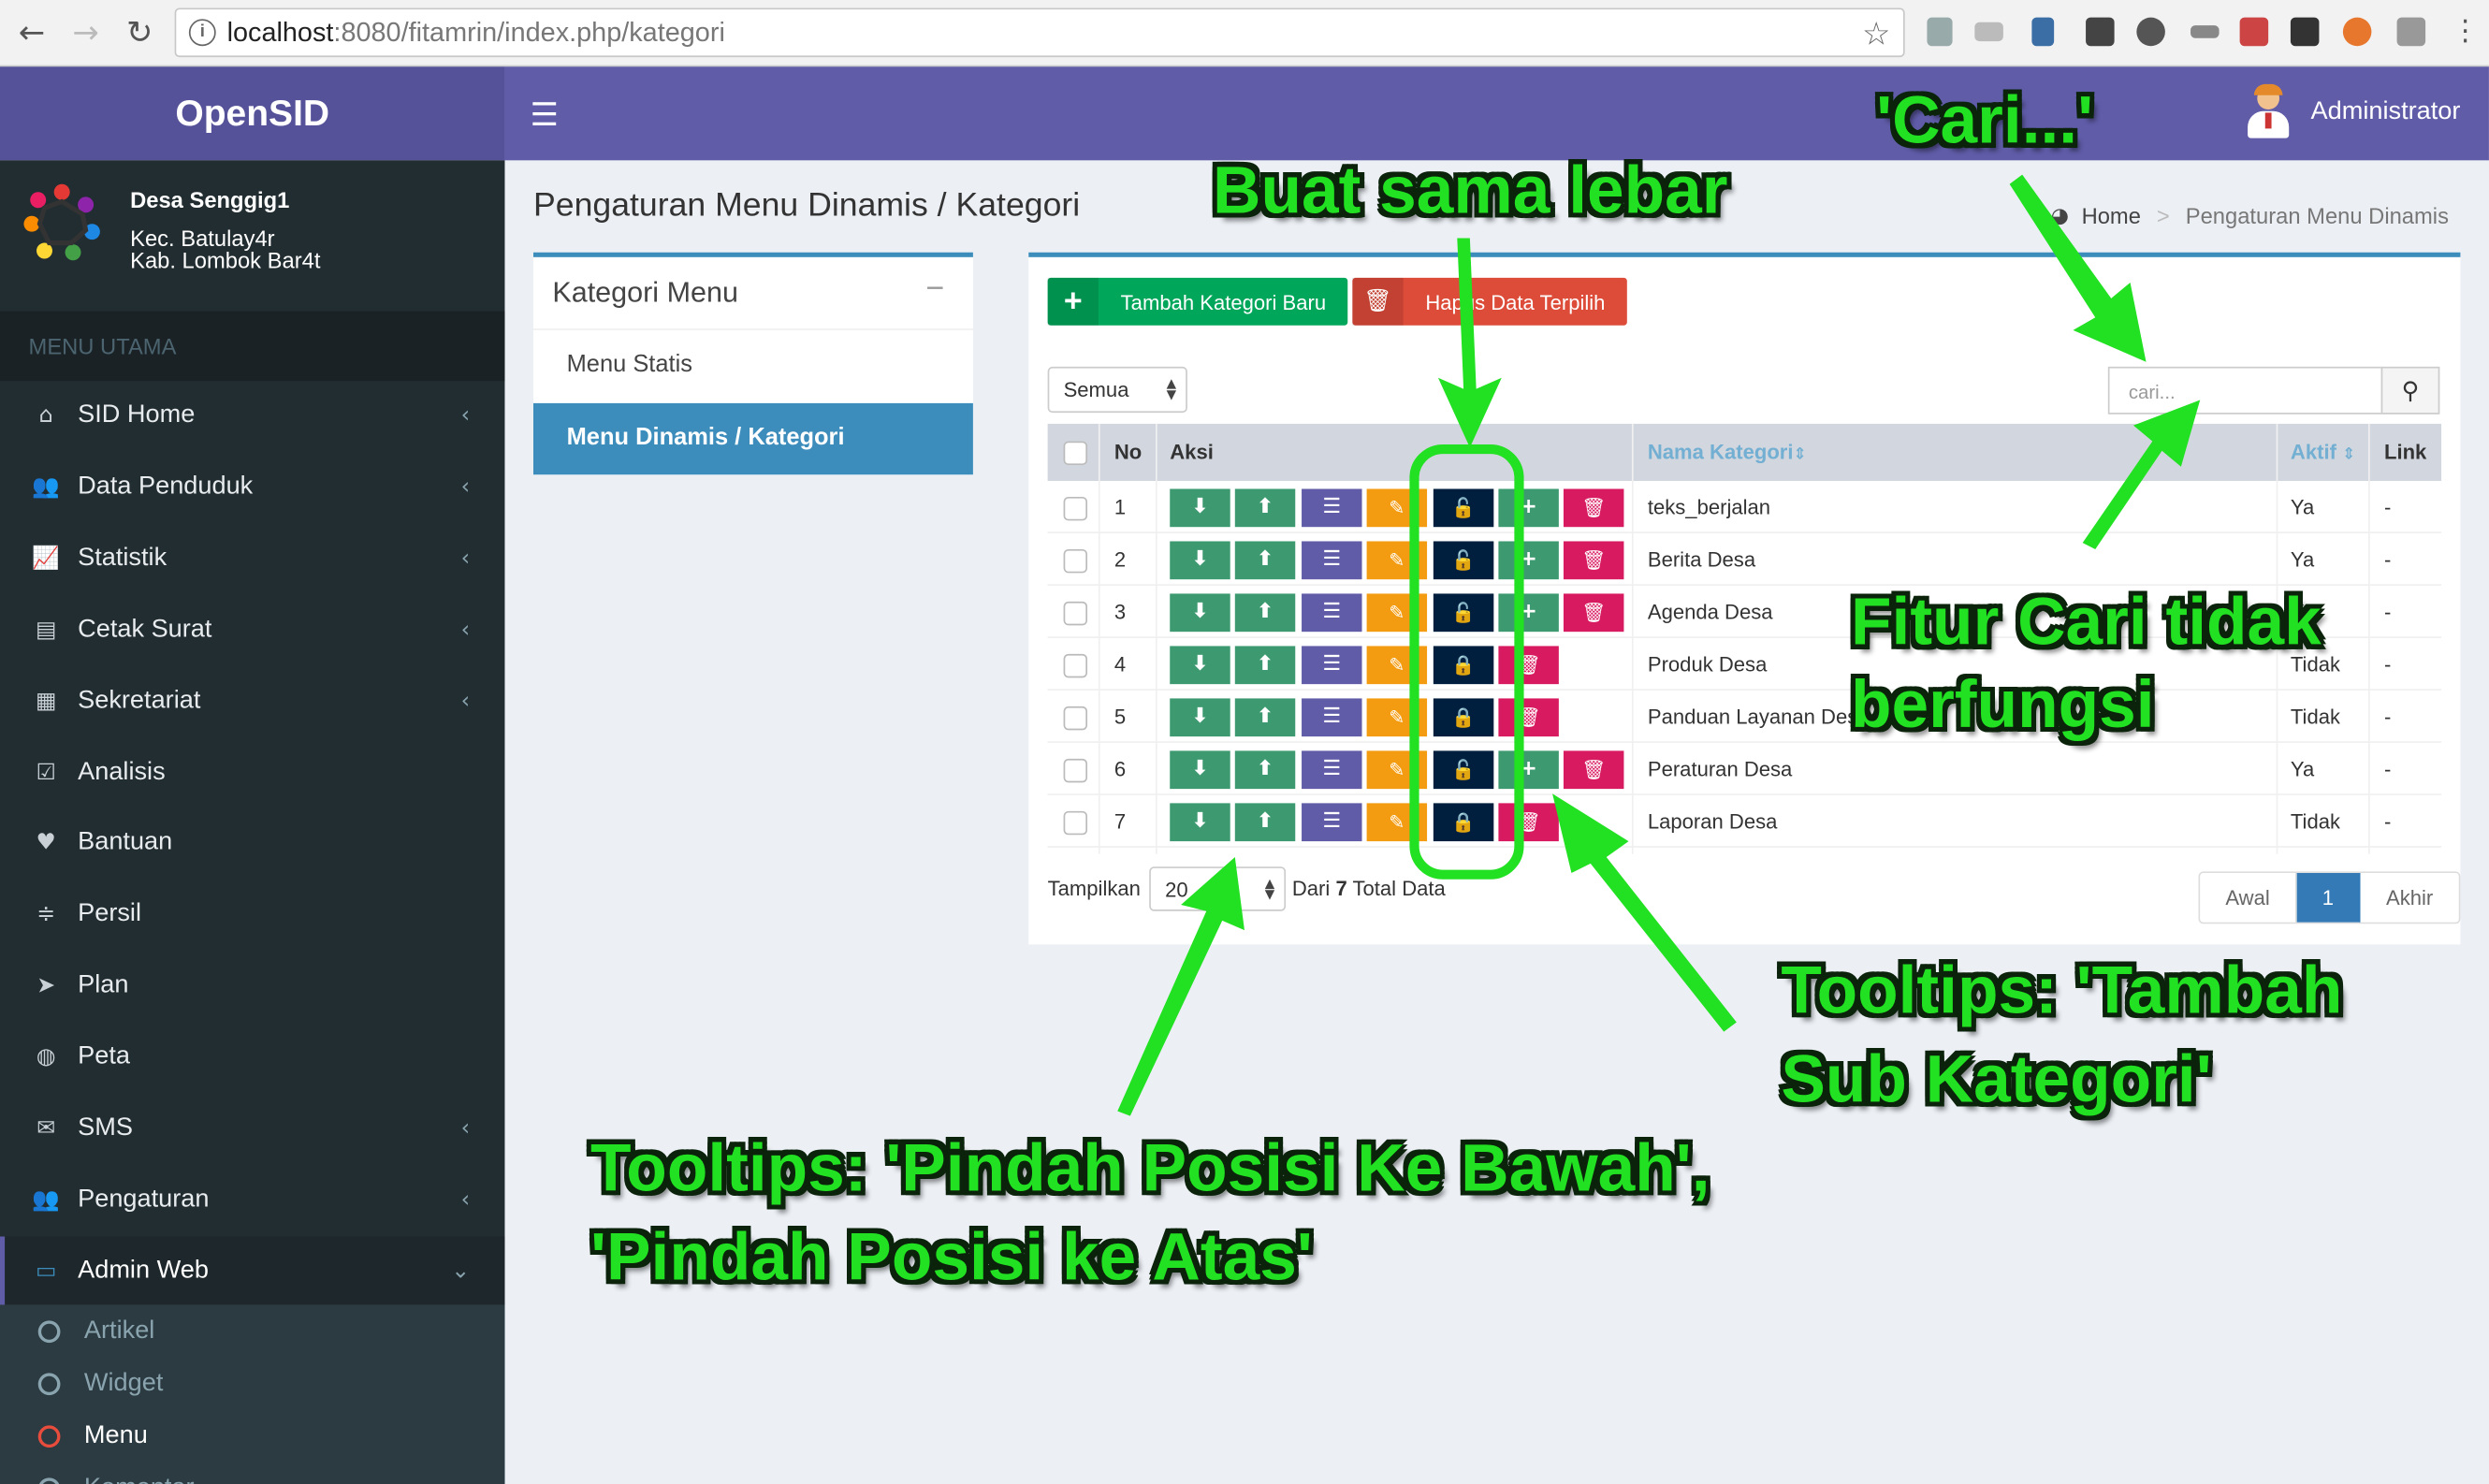 The height and width of the screenshot is (1484, 2489). I want to click on hamburger-icon: ☰, so click(545, 114).